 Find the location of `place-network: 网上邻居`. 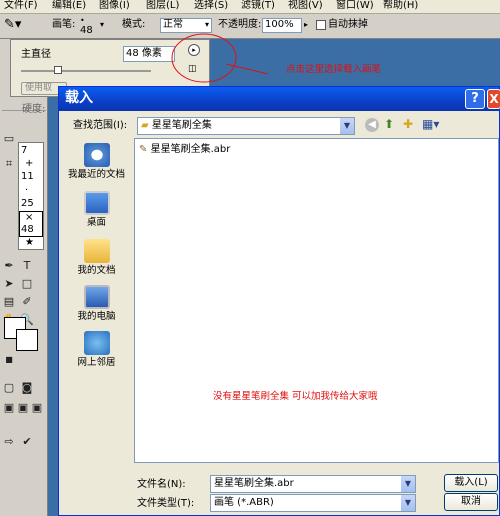

place-network: 网上邻居 is located at coordinates (96, 350).